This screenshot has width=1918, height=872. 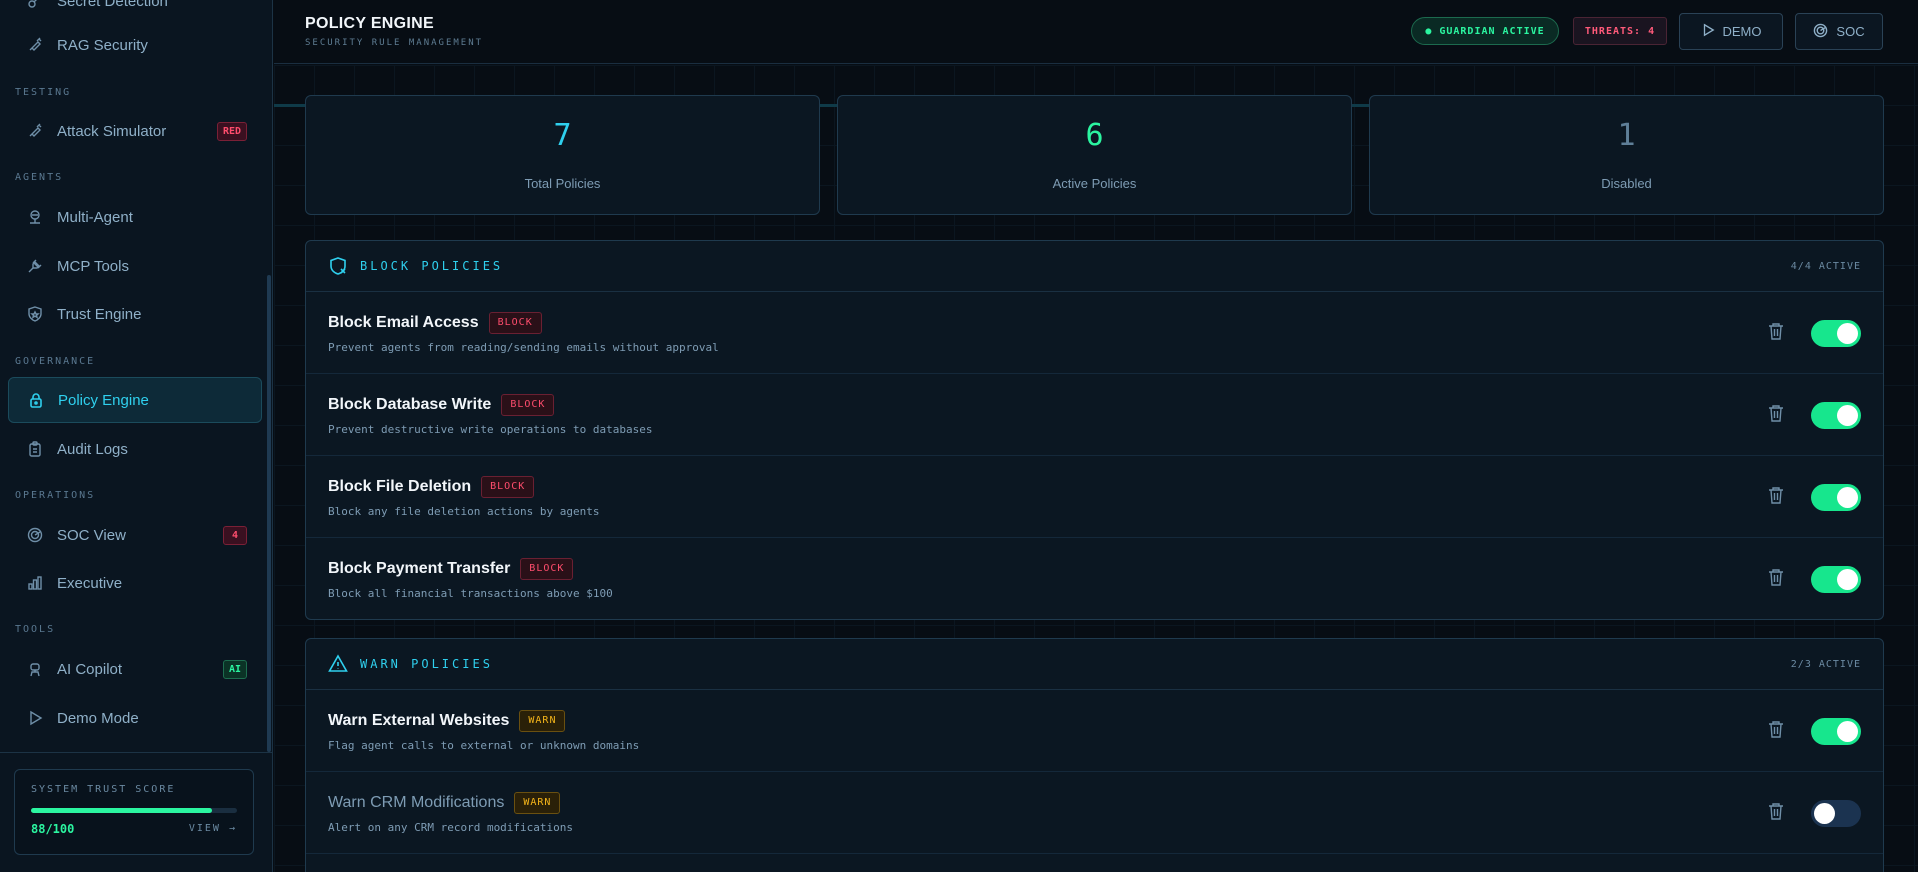 I want to click on stat-disabled-label: Disabled, so click(x=1626, y=183).